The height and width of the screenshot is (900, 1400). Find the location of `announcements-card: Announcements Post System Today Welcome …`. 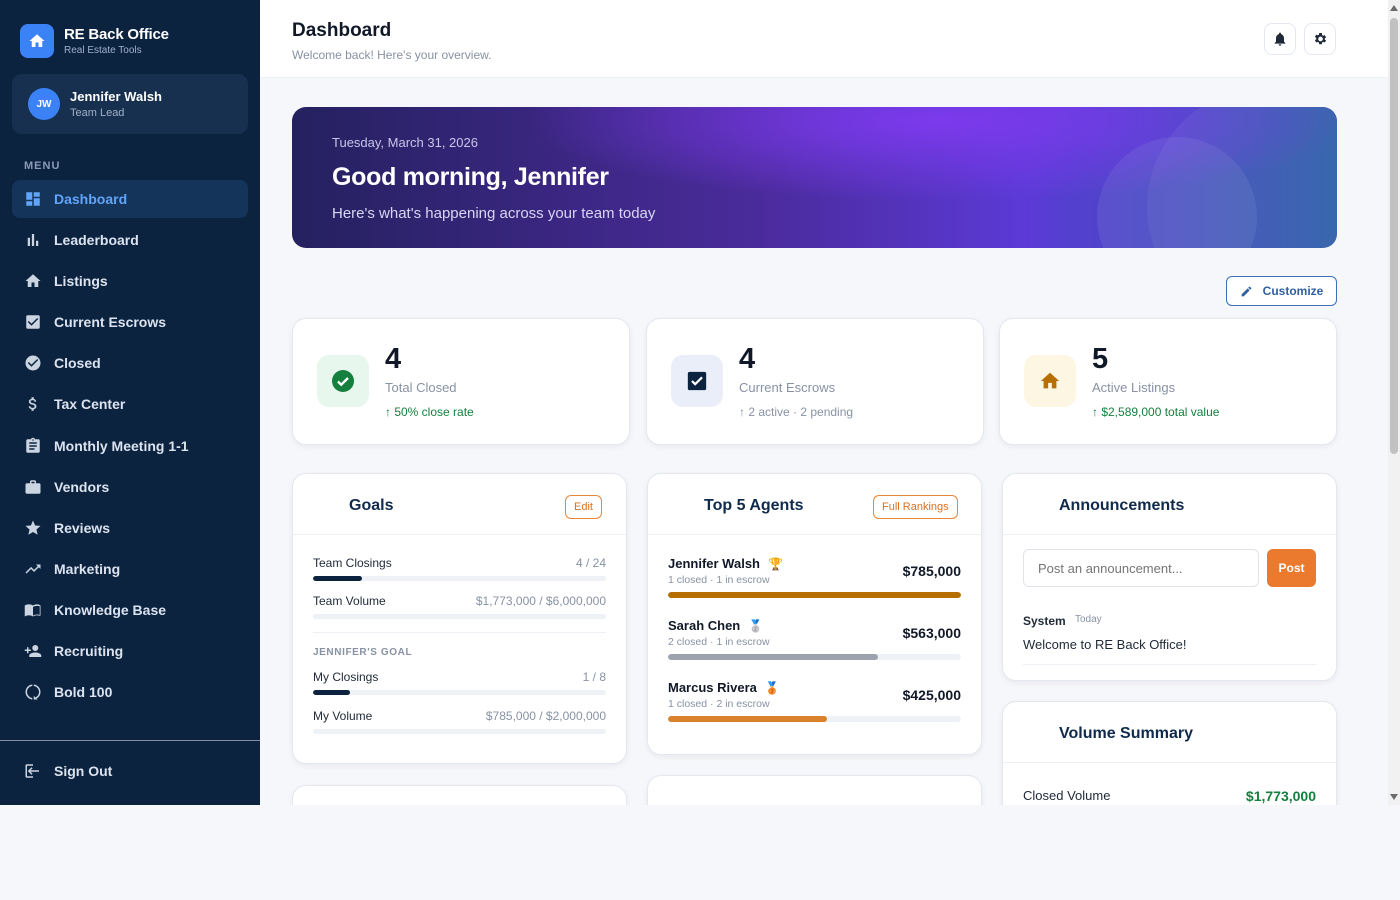

announcements-card: Announcements Post System Today Welcome … is located at coordinates (1169, 577).